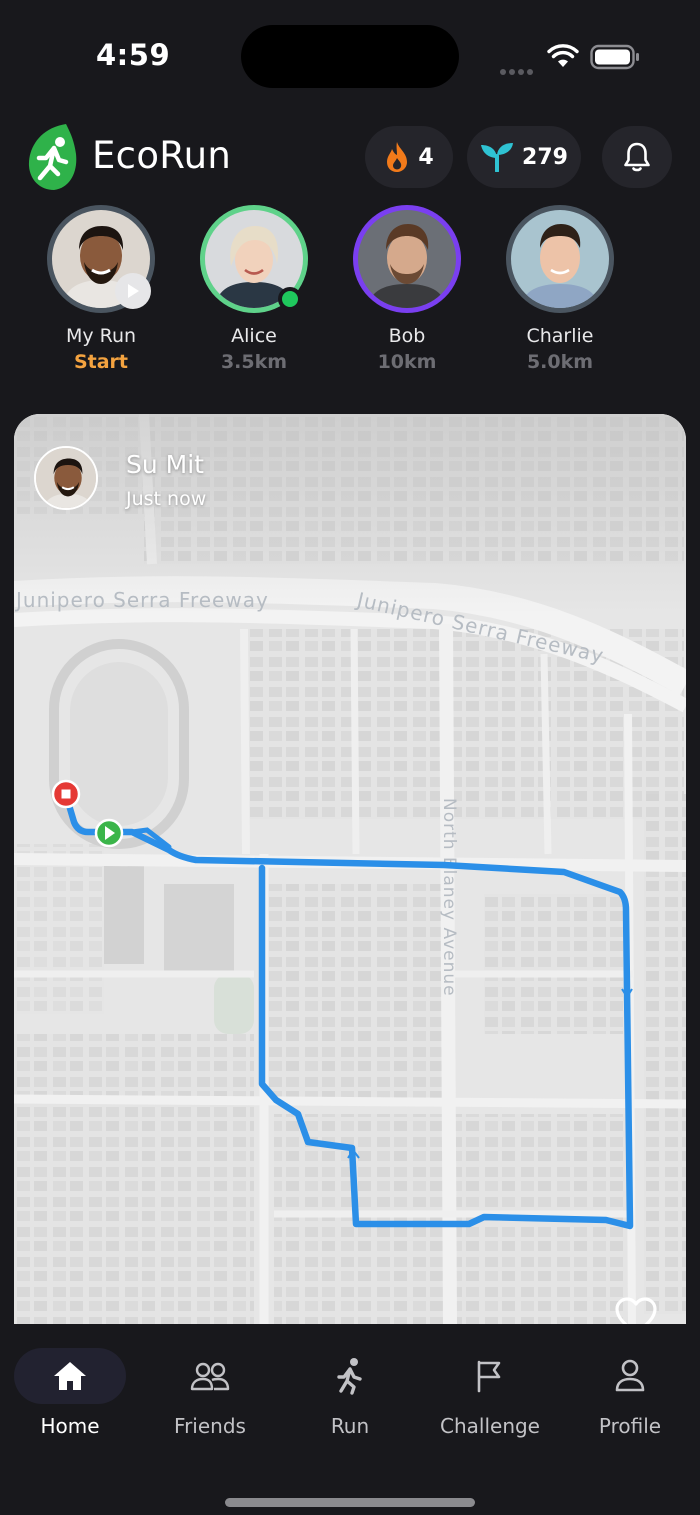 The height and width of the screenshot is (1515, 700). Describe the element at coordinates (165, 464) in the screenshot. I see `post-author-name: Su Mit` at that location.